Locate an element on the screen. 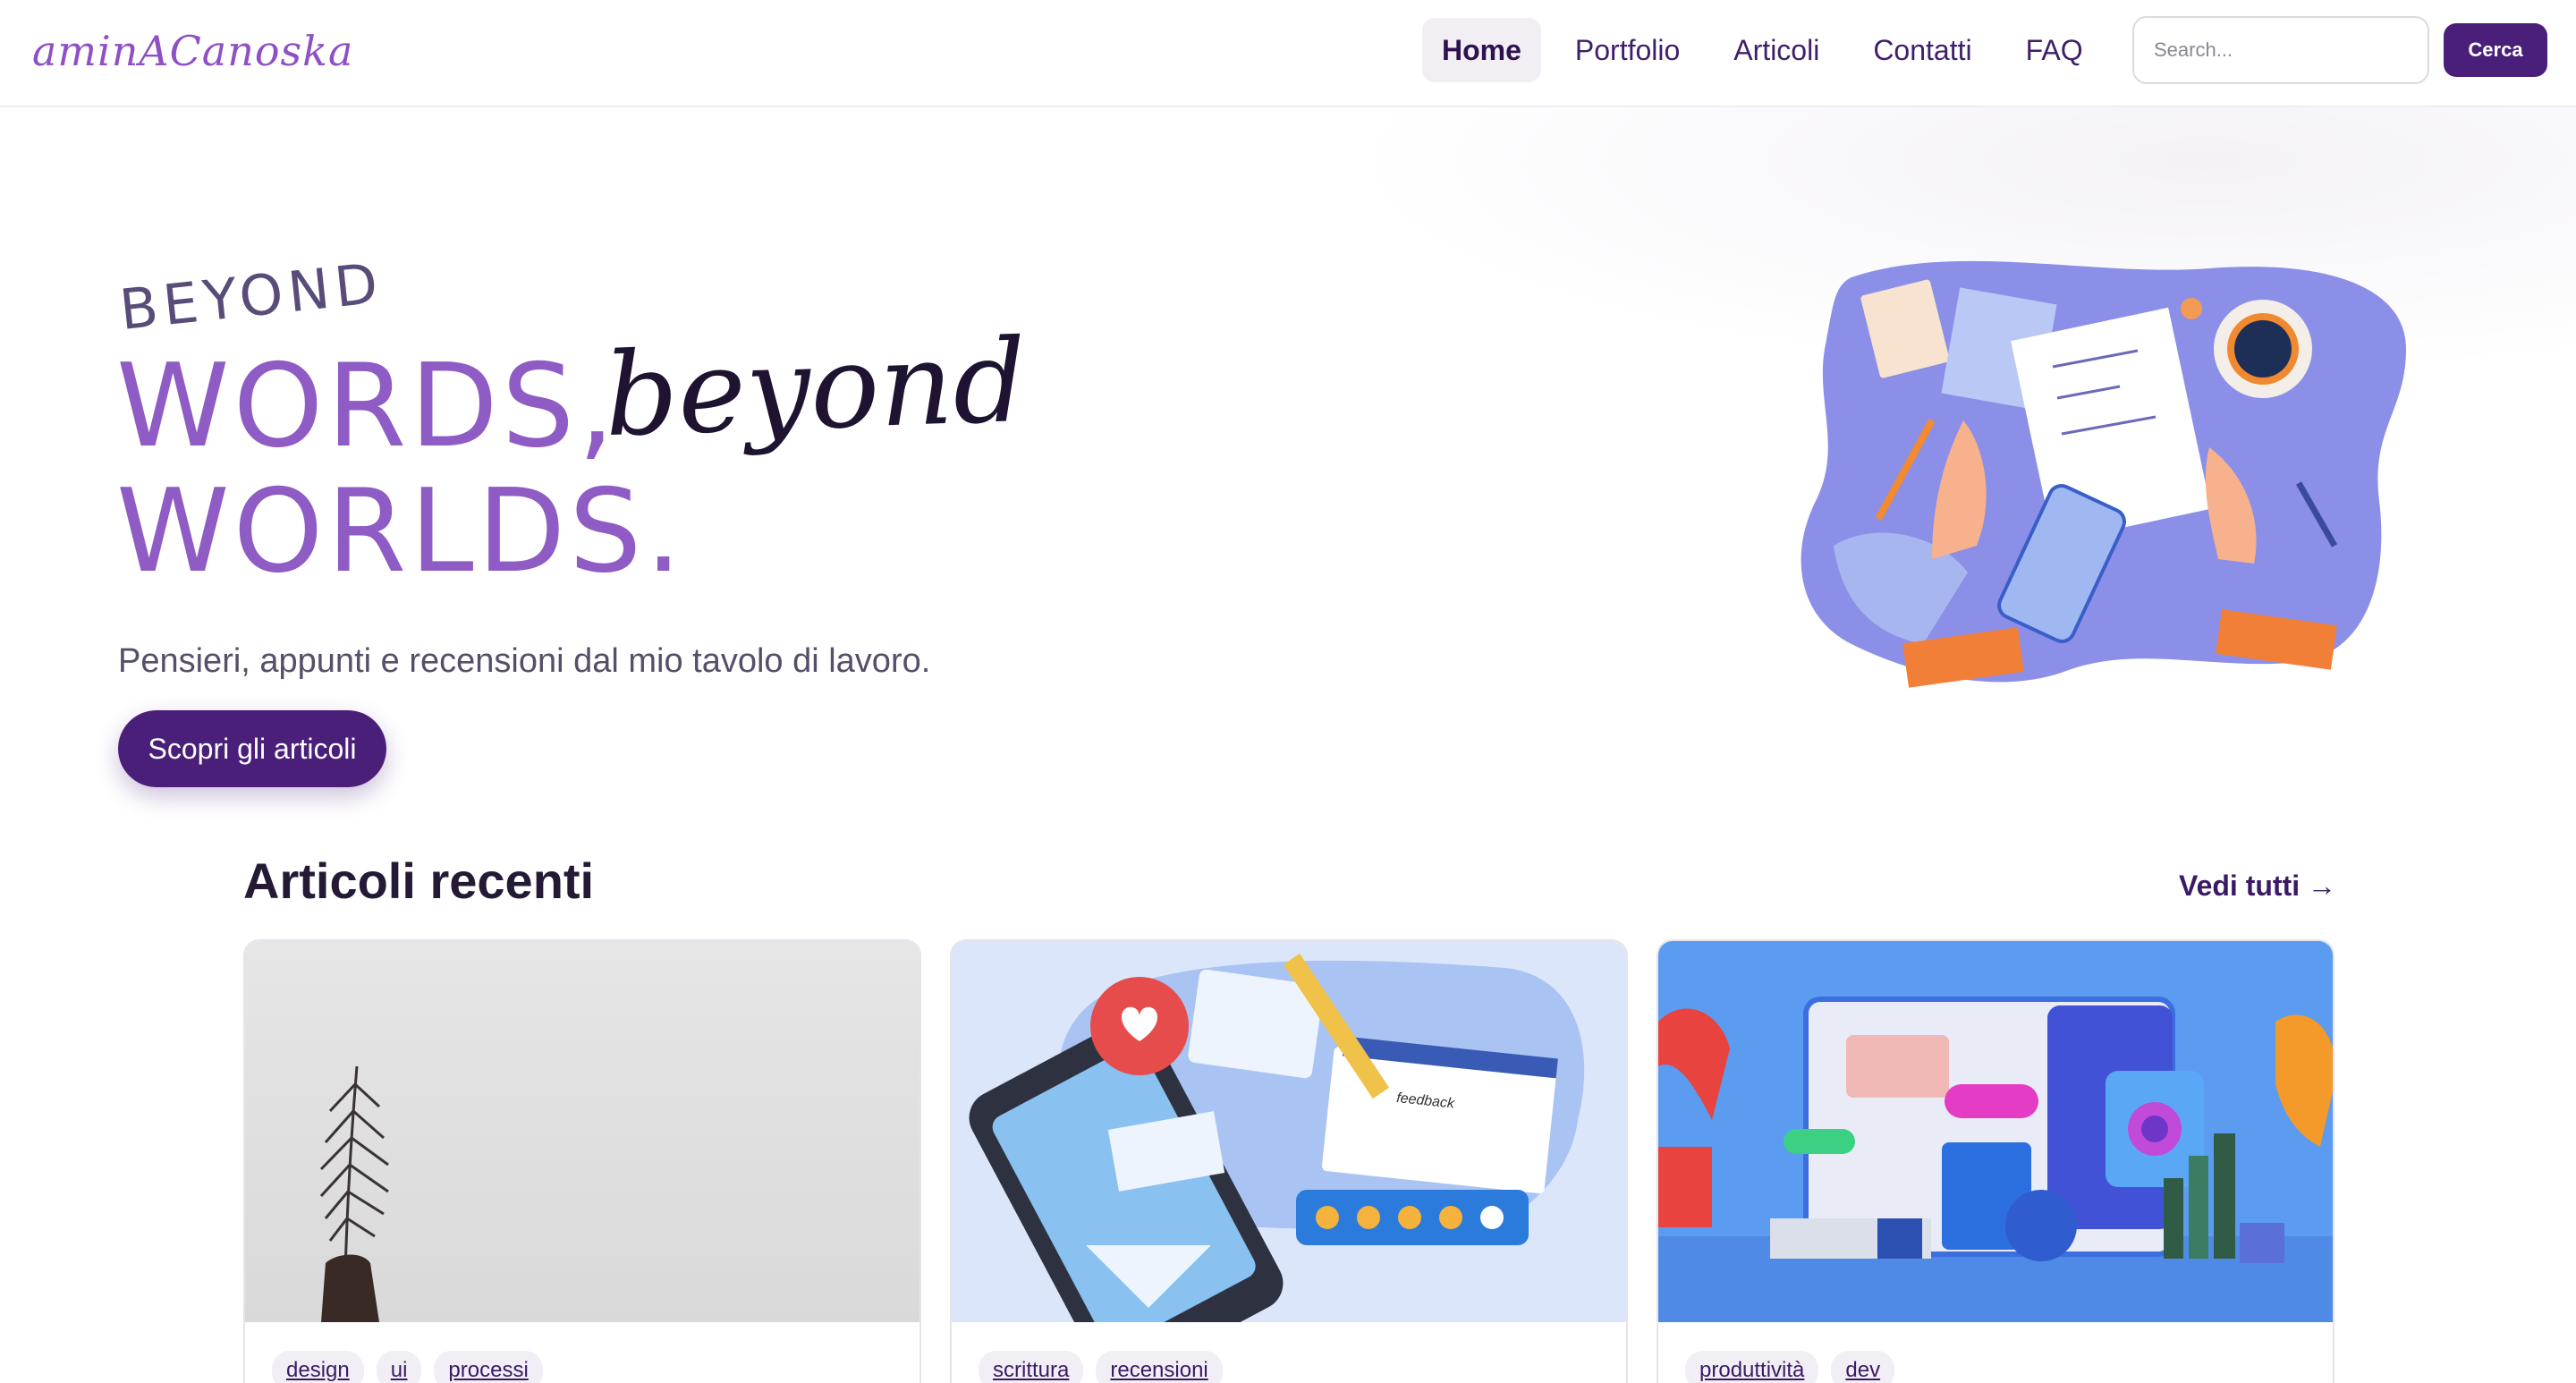 The image size is (2576, 1383). nav-link-articoli: Articoli is located at coordinates (1776, 50).